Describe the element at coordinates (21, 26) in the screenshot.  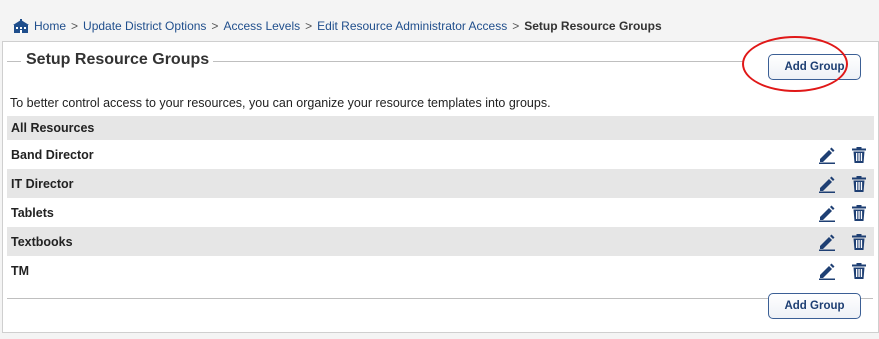
I see `home-icon` at that location.